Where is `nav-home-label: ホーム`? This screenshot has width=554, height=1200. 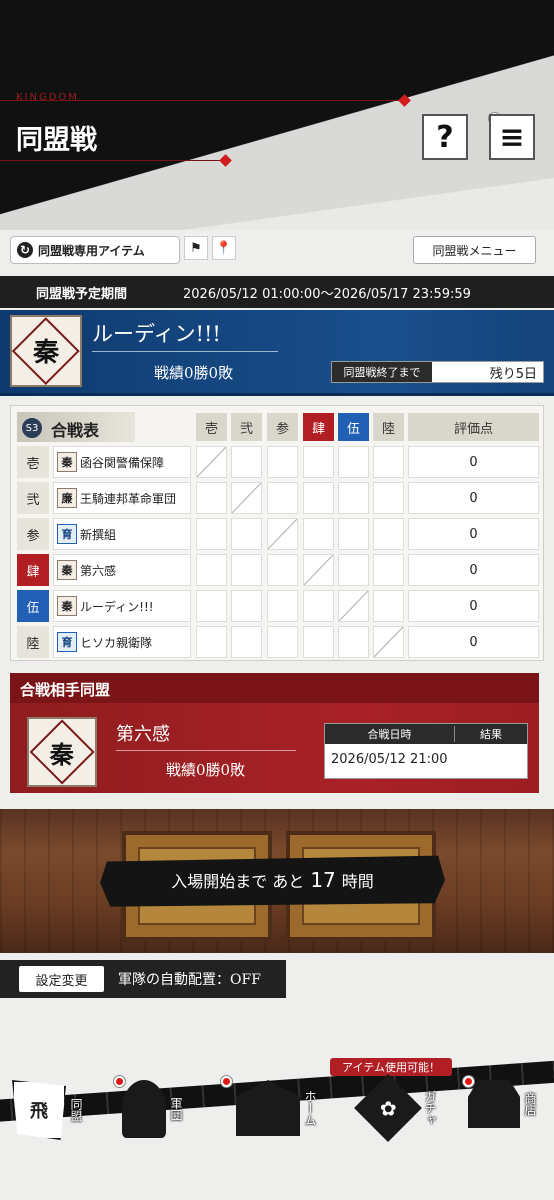 nav-home-label: ホーム is located at coordinates (310, 1108).